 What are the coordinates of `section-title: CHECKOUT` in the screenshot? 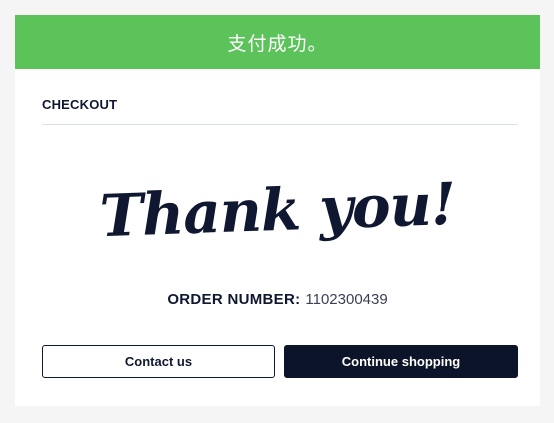 It's located at (80, 104).